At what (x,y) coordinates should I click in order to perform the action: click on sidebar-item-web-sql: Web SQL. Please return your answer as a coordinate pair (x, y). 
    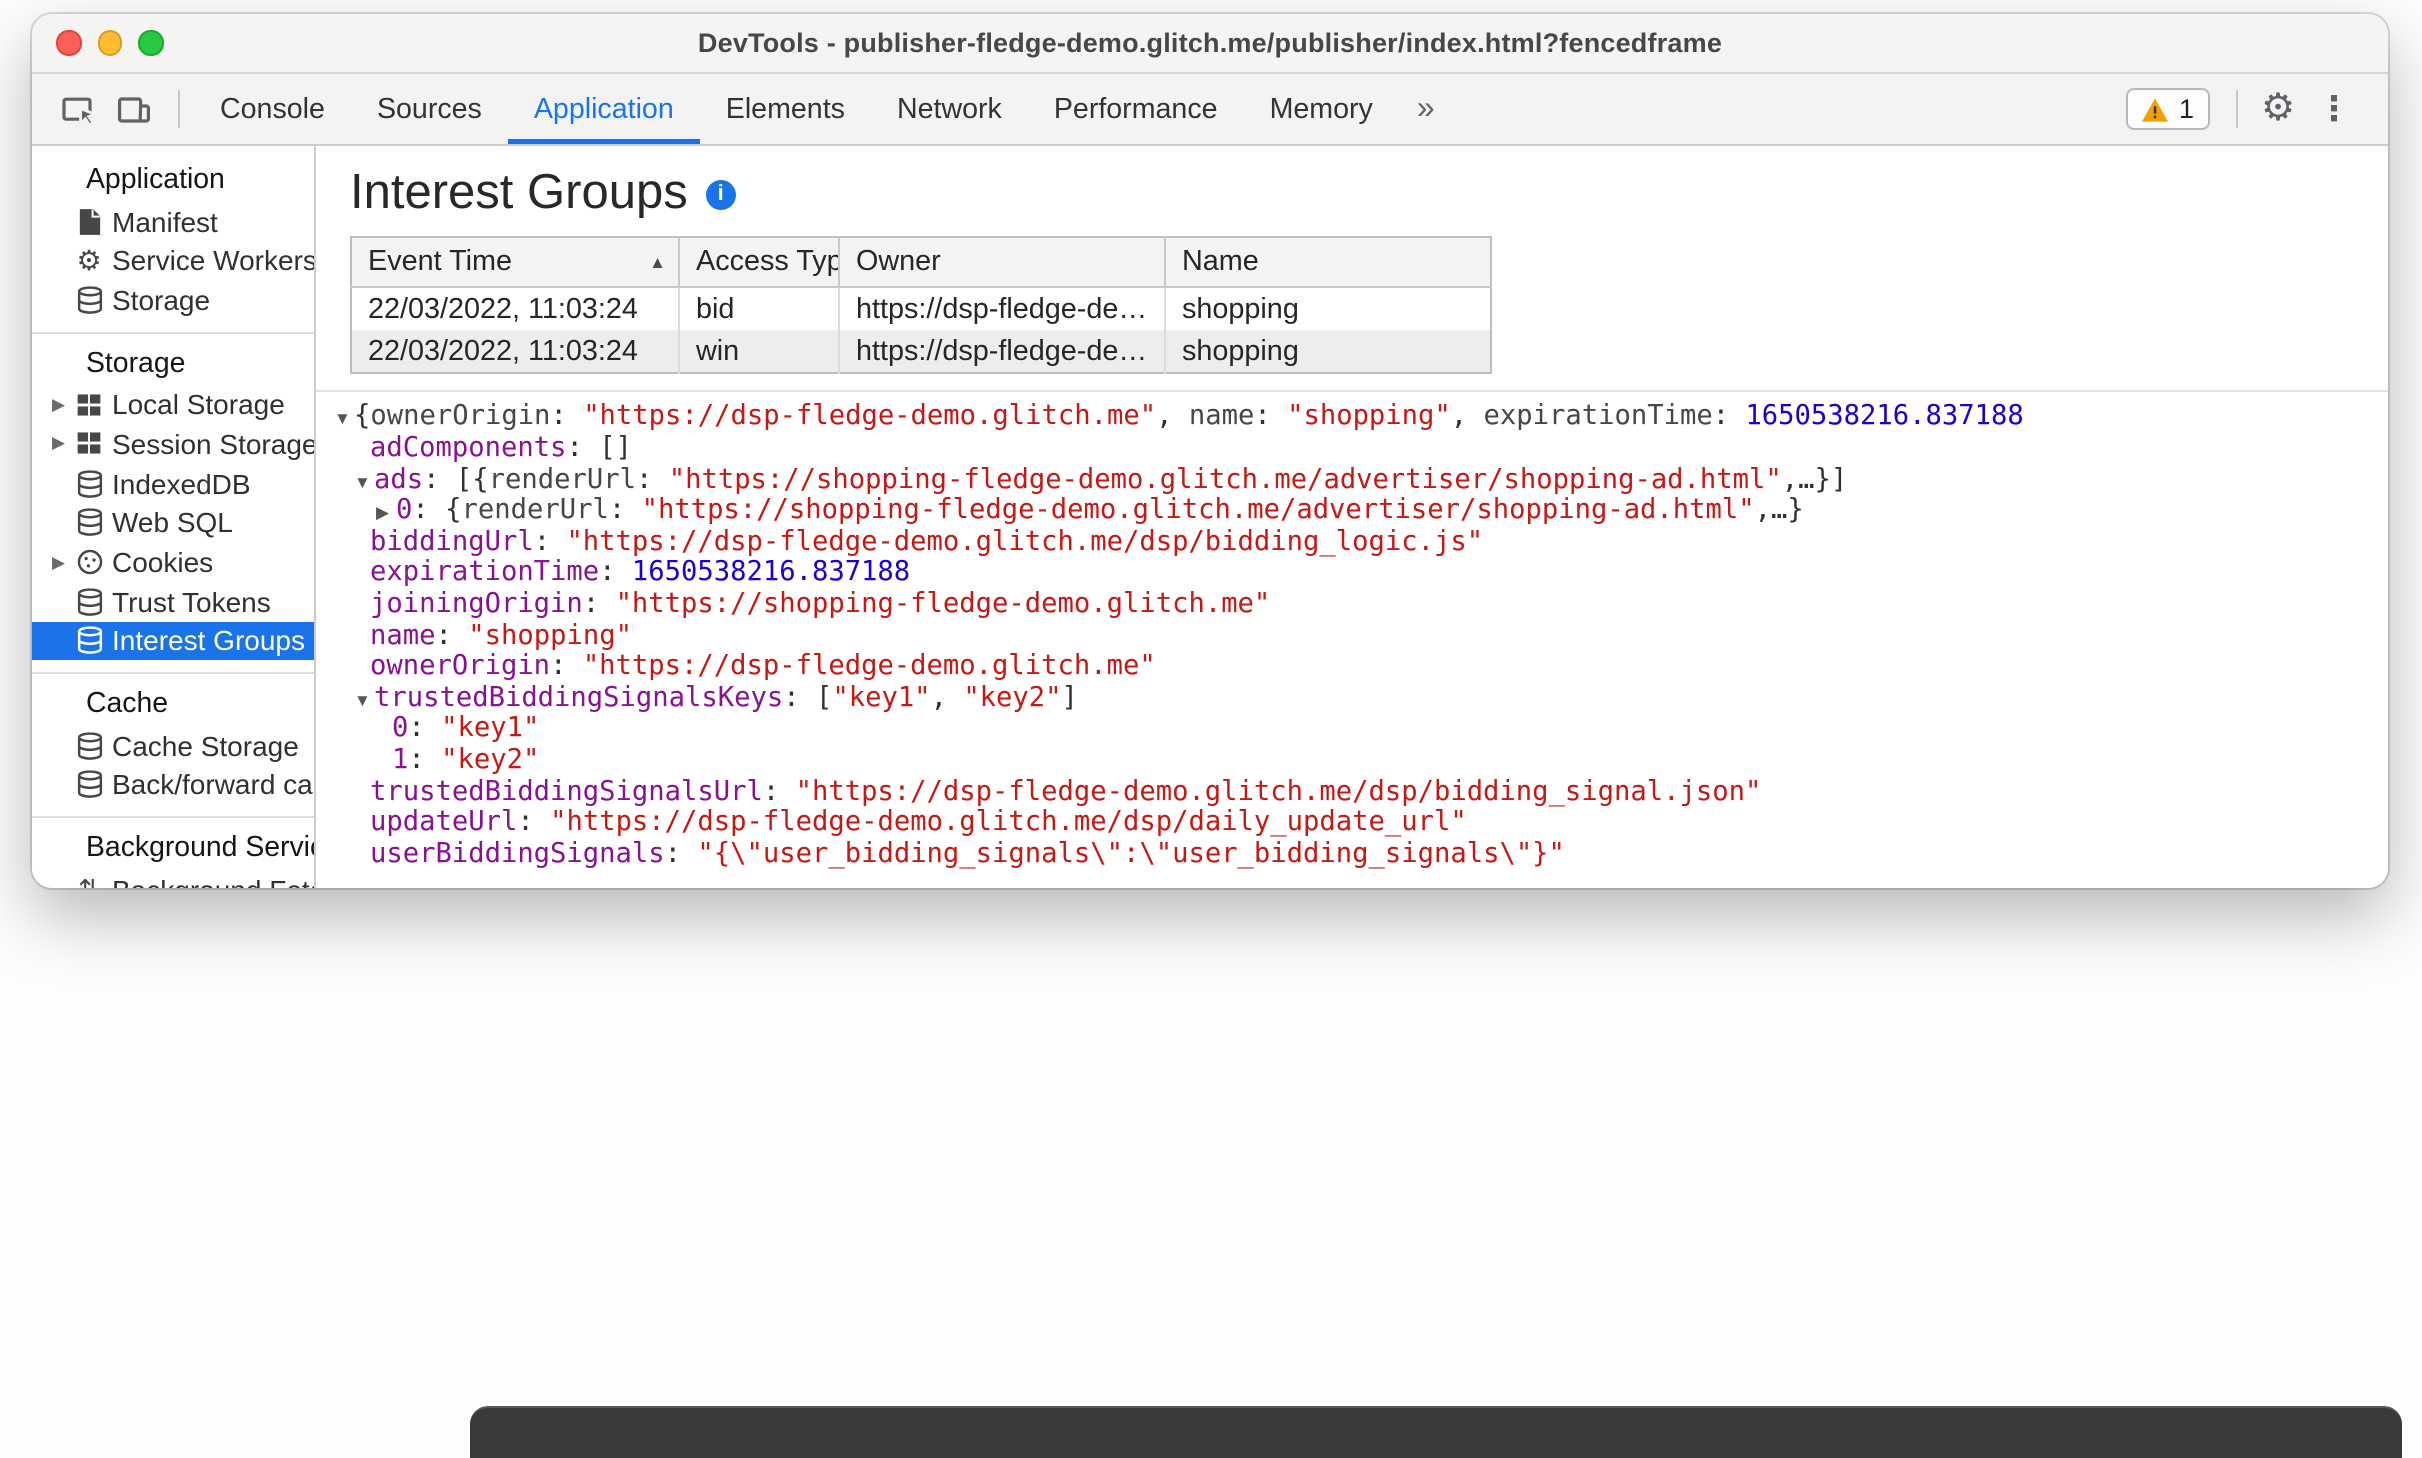
    Looking at the image, I should click on (173, 522).